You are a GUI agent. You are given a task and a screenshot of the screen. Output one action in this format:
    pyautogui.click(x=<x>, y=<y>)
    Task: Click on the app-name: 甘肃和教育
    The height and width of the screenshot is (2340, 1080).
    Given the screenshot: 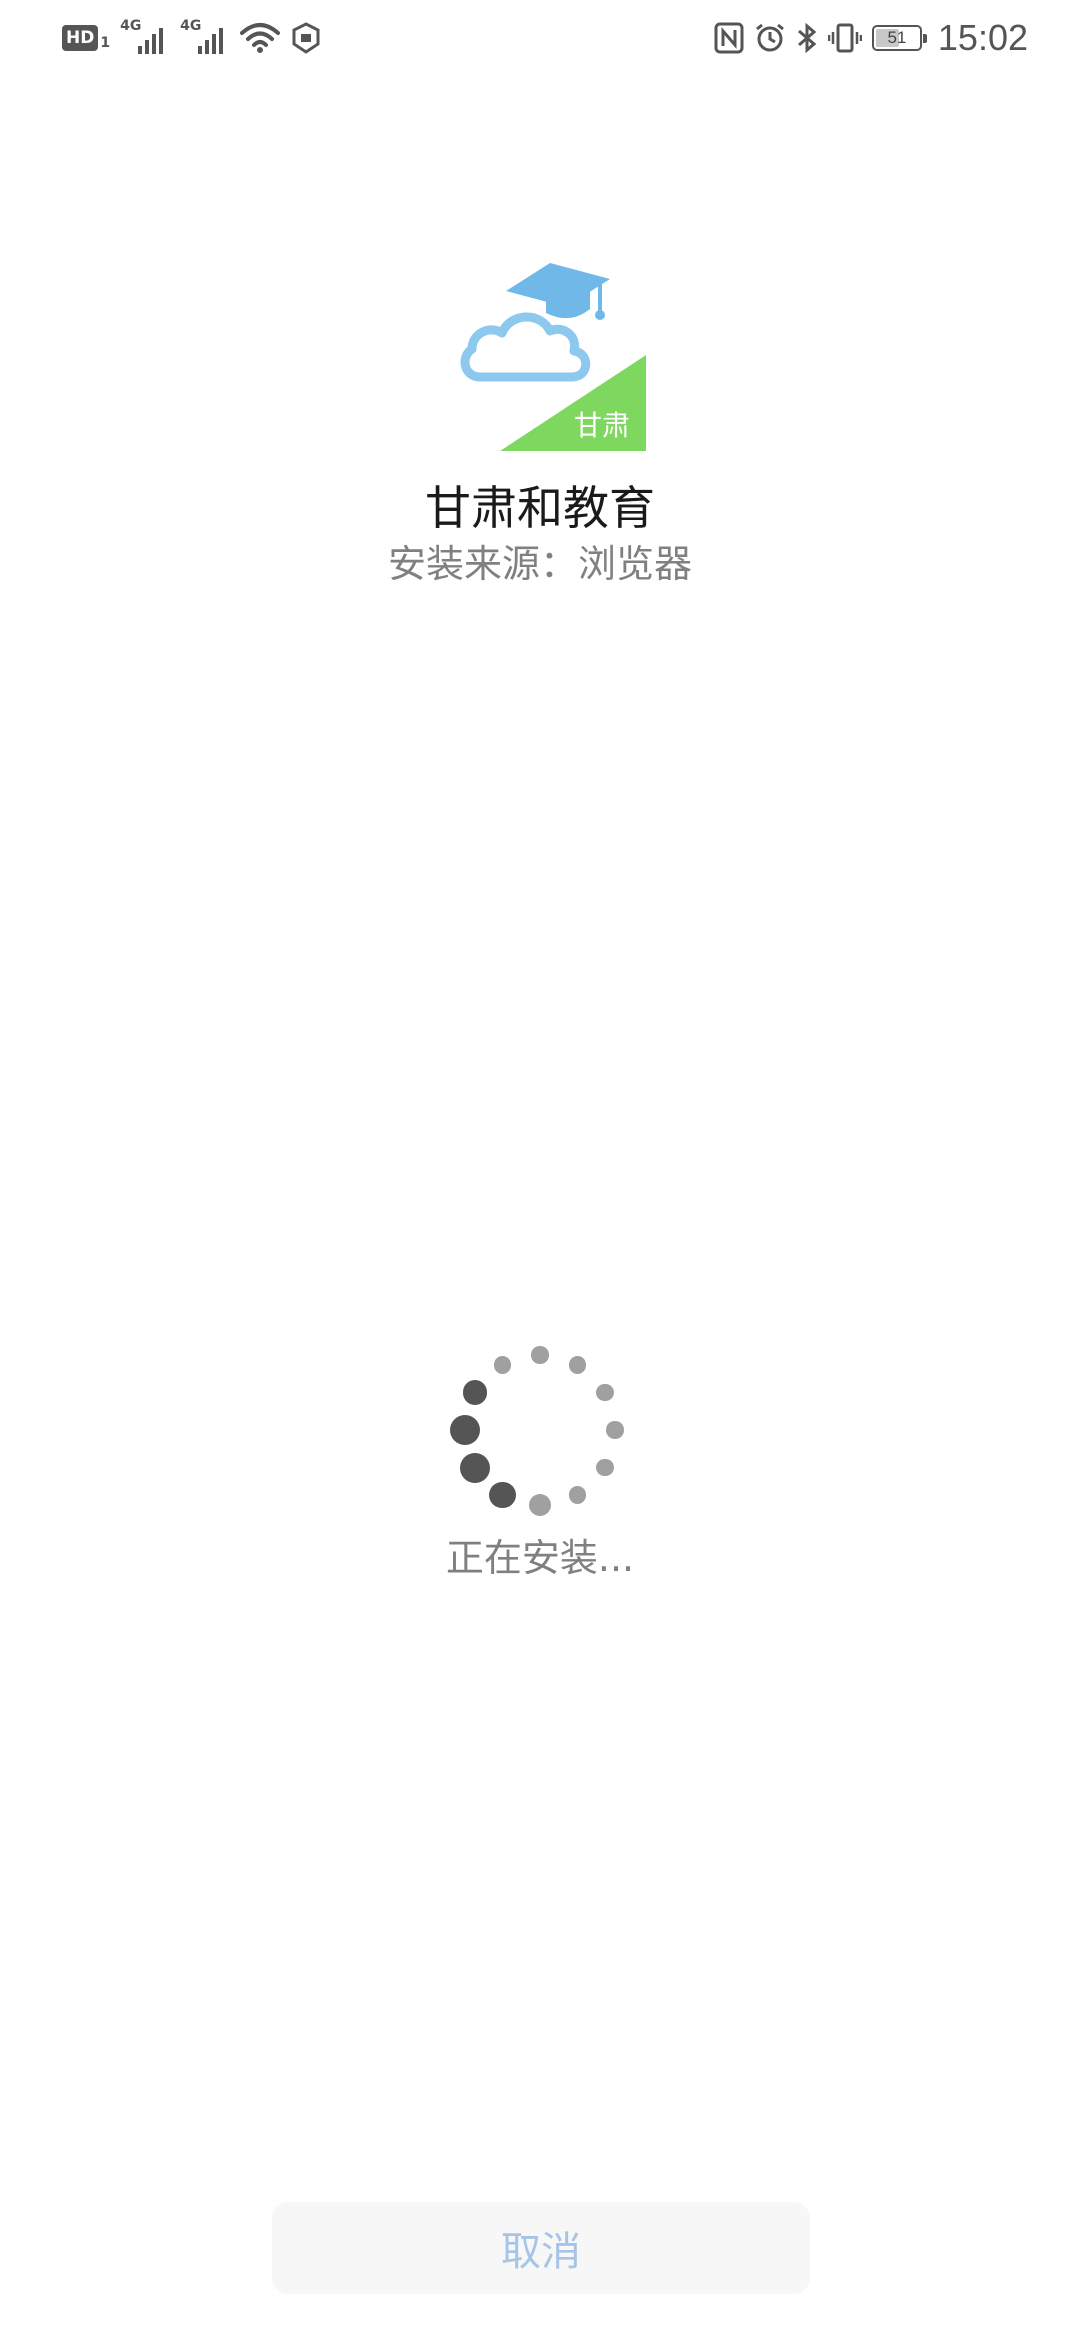 What is the action you would take?
    pyautogui.click(x=540, y=508)
    